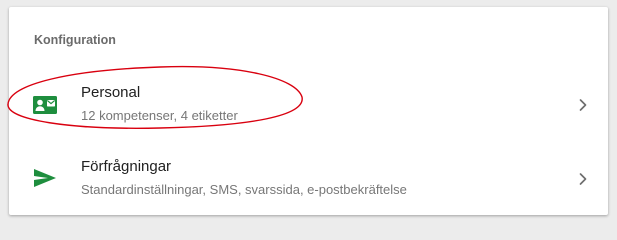 This screenshot has height=240, width=617. Describe the element at coordinates (111, 92) in the screenshot. I see `personal-title: Personal` at that location.